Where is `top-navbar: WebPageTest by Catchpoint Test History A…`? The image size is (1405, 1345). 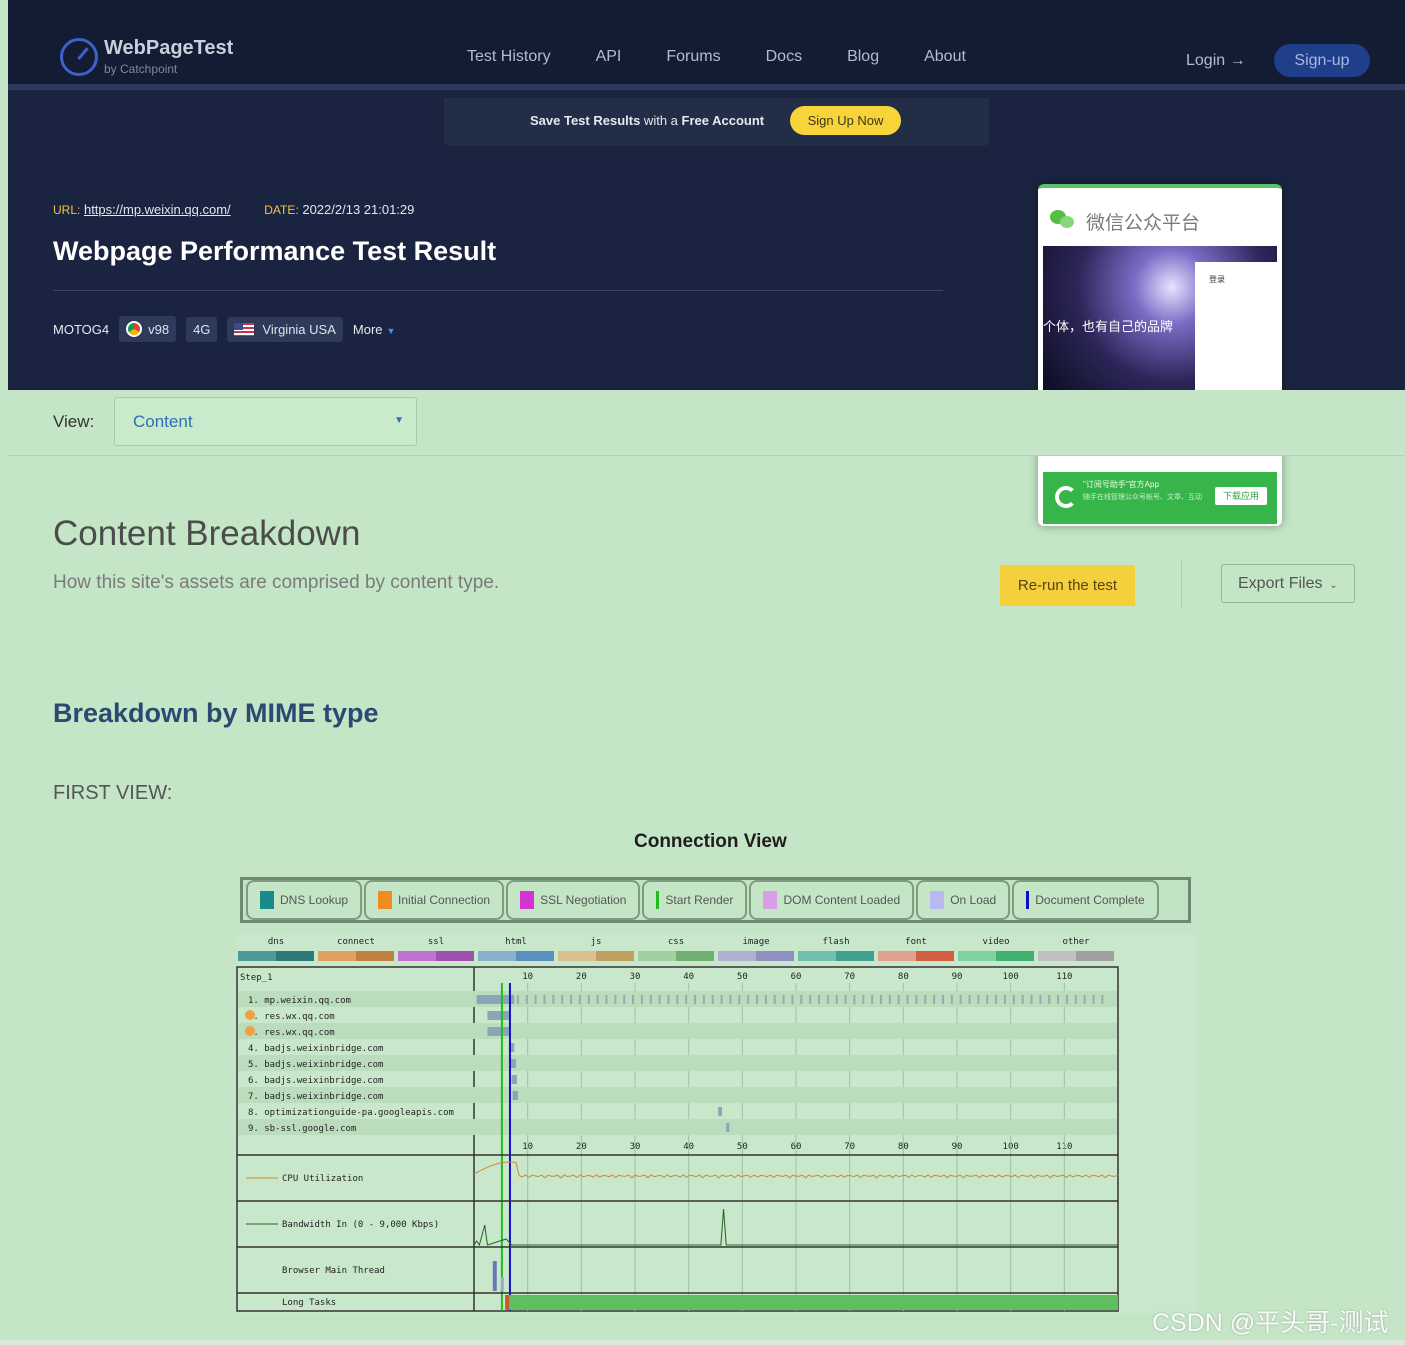 top-navbar: WebPageTest by Catchpoint Test History A… is located at coordinates (706, 45).